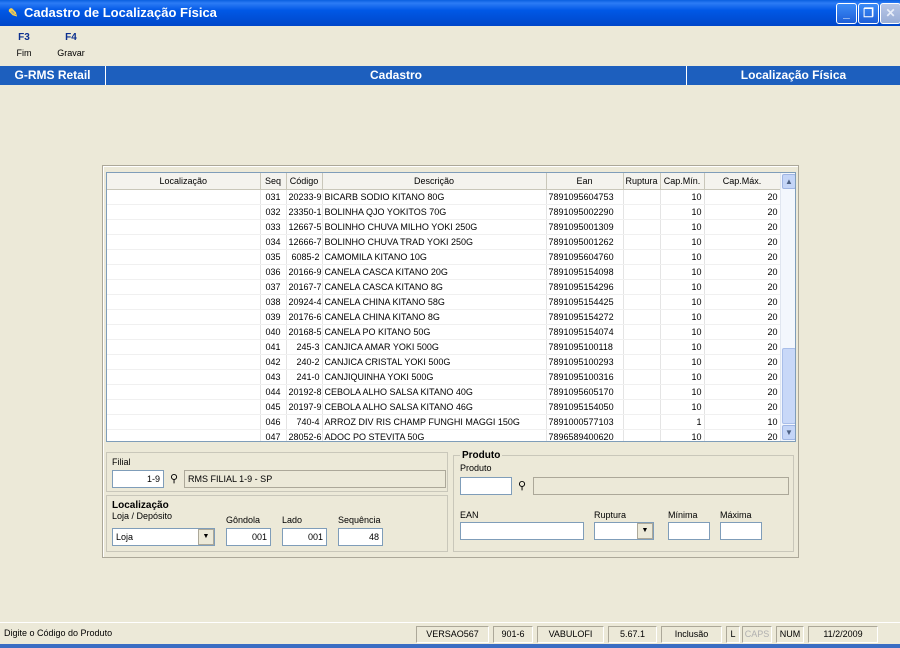 This screenshot has height=648, width=900. What do you see at coordinates (846, 13) in the screenshot?
I see `minimize-button: _` at bounding box center [846, 13].